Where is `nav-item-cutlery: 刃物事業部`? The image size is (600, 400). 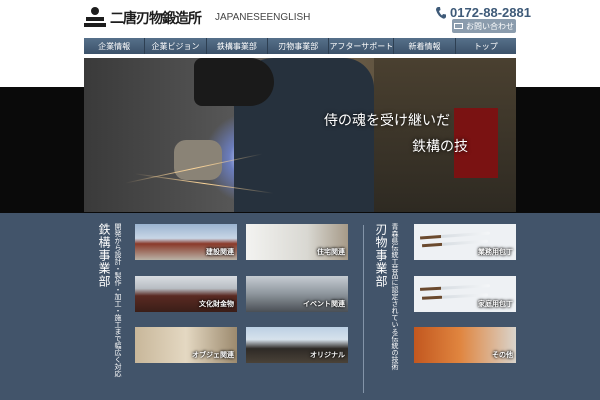 nav-item-cutlery: 刃物事業部 is located at coordinates (299, 46).